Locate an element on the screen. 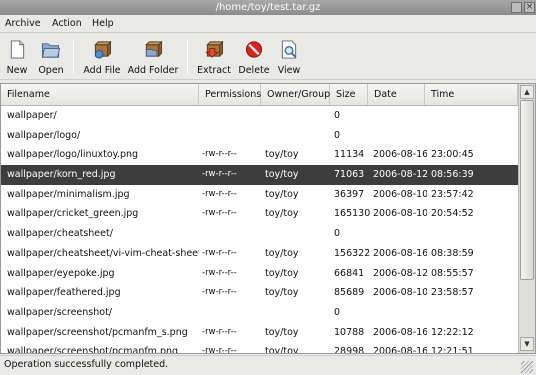 The image size is (536, 375). cell-size: 36397 is located at coordinates (349, 194).